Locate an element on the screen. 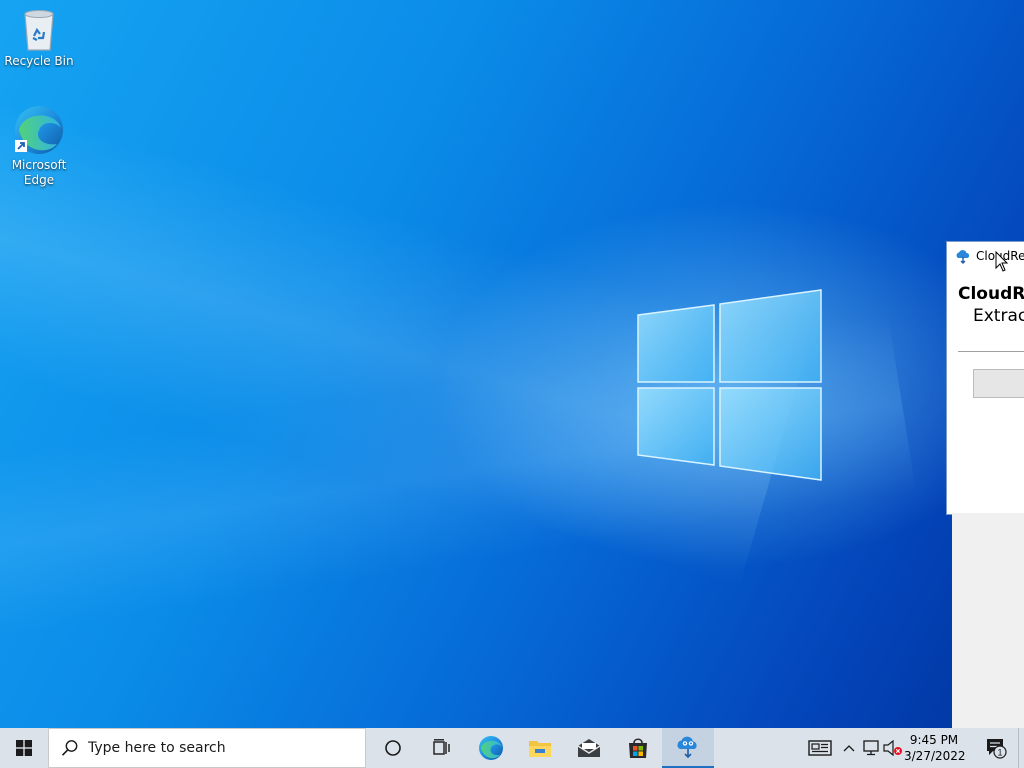  store-icon is located at coordinates (637, 748).